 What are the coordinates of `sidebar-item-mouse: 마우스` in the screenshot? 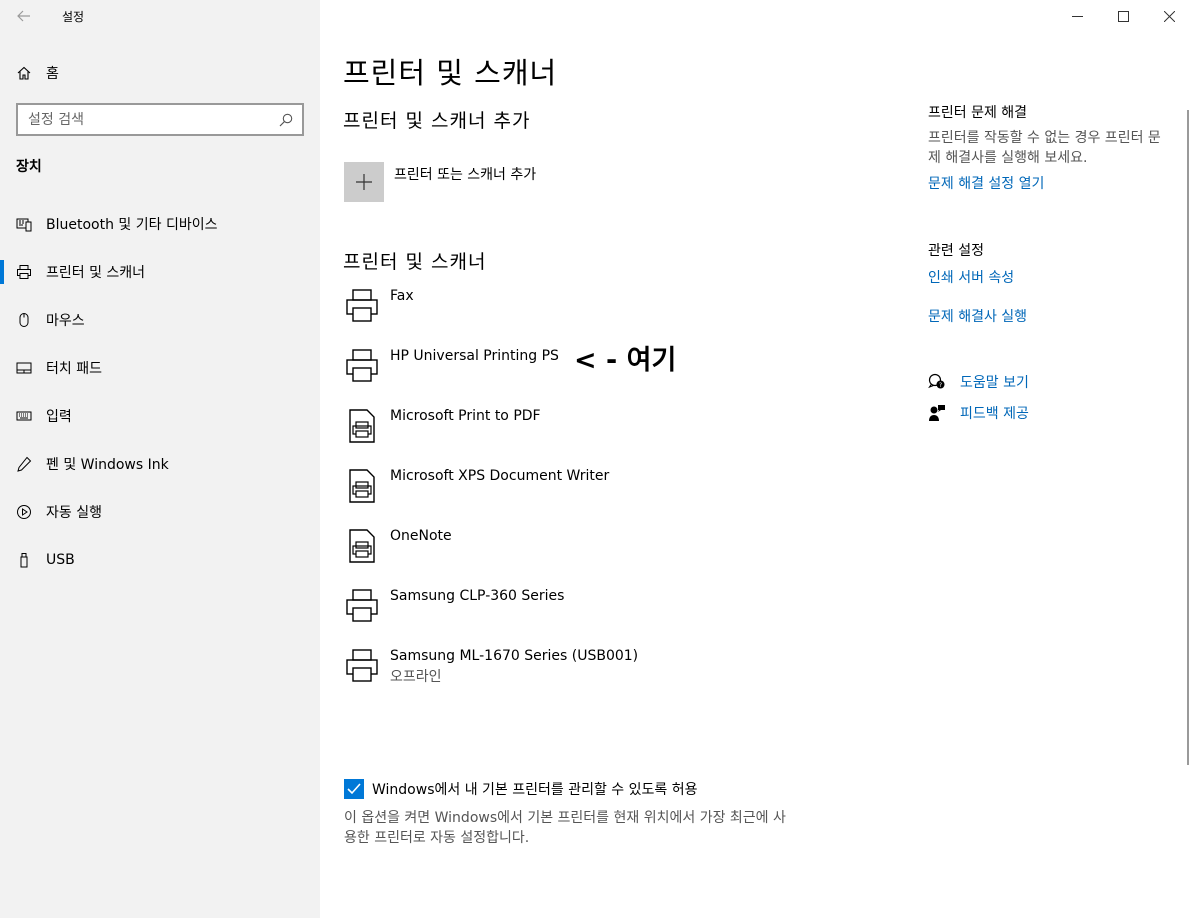 It's located at (160, 320).